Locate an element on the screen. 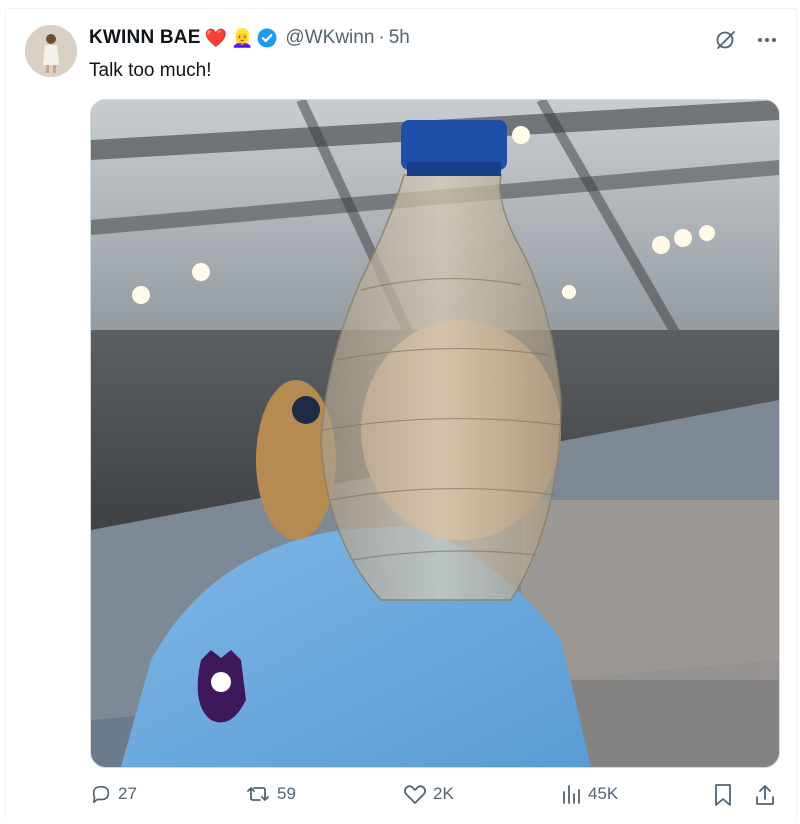 Image resolution: width=800 pixels, height=824 pixels. reply-icon is located at coordinates (101, 794).